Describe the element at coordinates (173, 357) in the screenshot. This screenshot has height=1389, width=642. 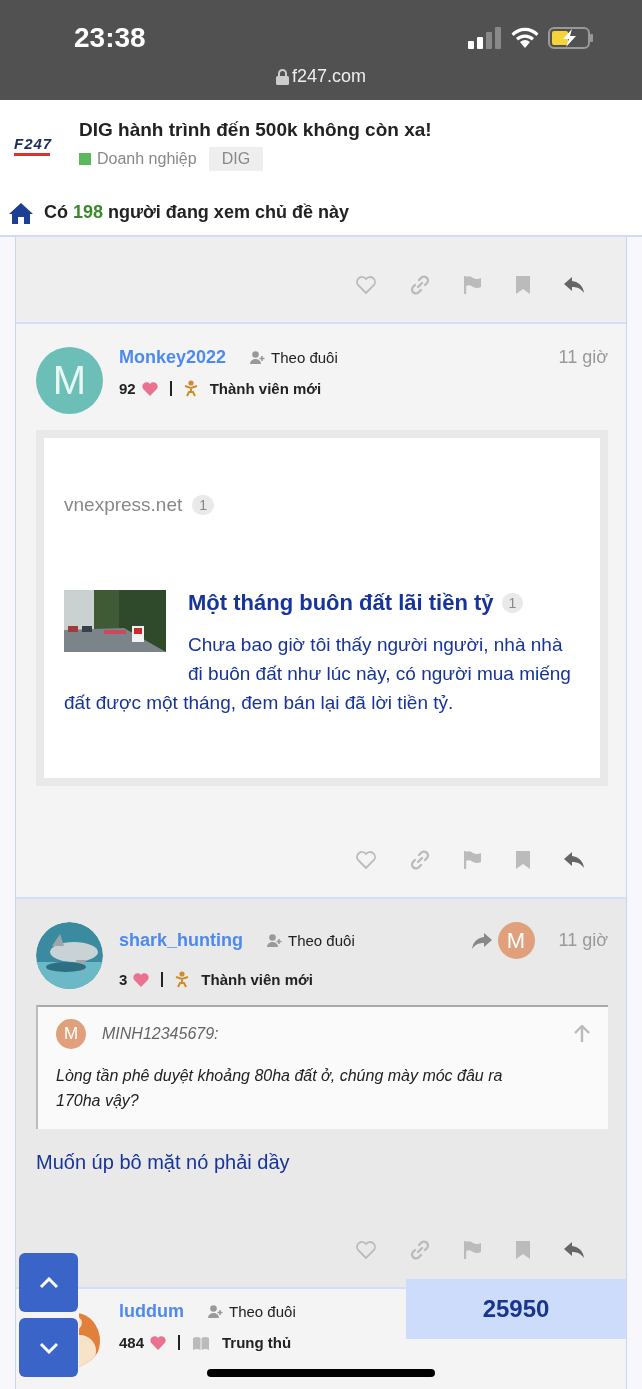
I see `username-link: Monkey2022` at that location.